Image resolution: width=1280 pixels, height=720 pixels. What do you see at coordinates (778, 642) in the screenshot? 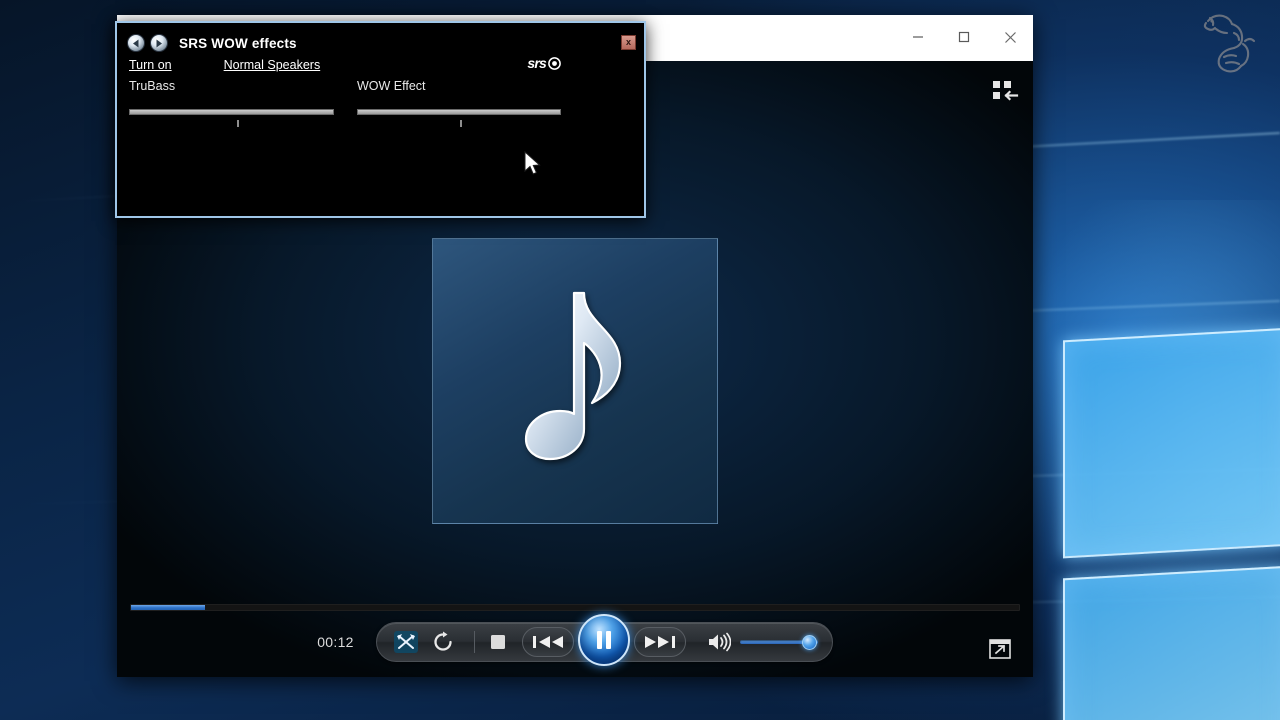
I see `volume-slider` at bounding box center [778, 642].